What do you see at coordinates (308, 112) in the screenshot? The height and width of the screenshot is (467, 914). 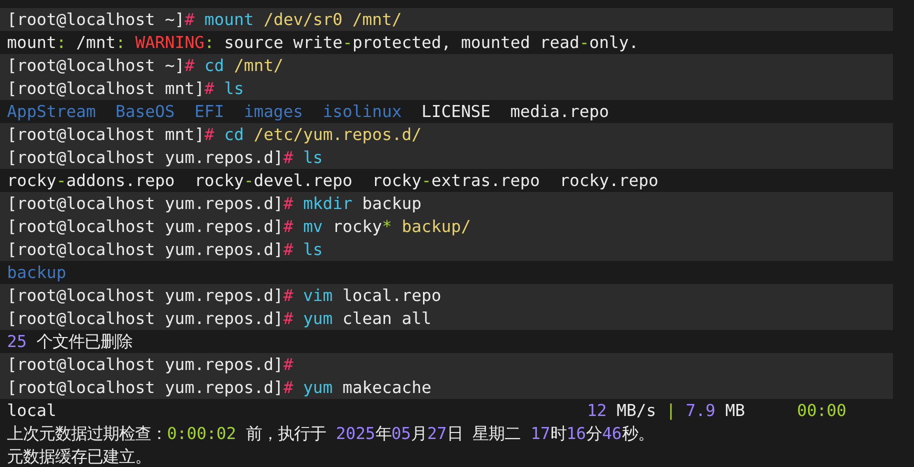 I see `terminal-line: AppStream BaseOS EFI images isolinux LICENSE media.repo` at bounding box center [308, 112].